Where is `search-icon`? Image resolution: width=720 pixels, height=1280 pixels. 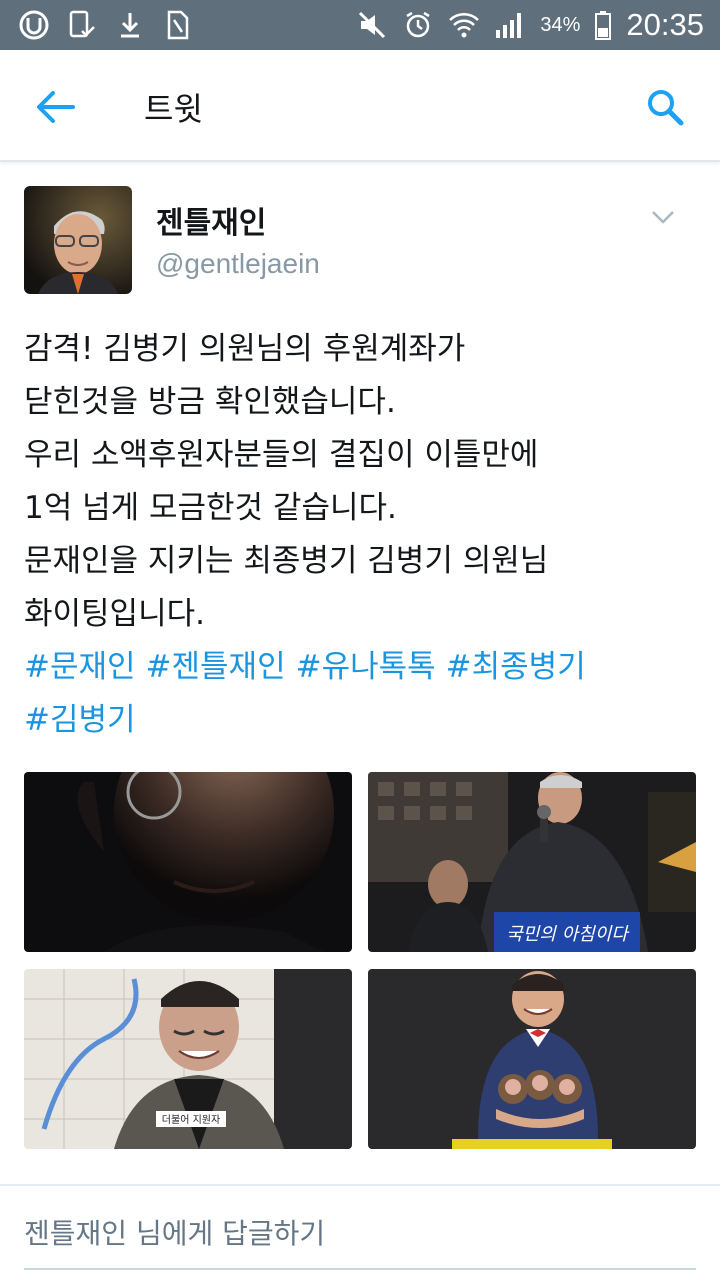 search-icon is located at coordinates (666, 108).